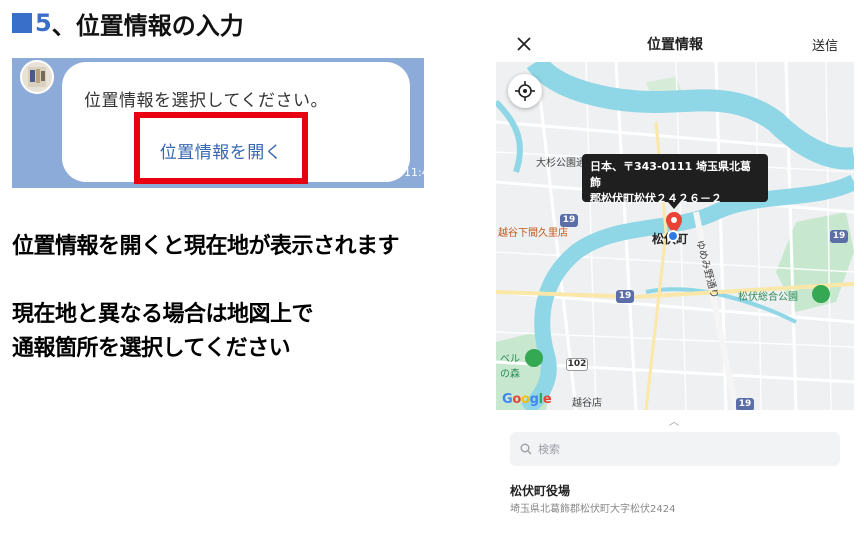 This screenshot has height=539, width=864. I want to click on open-location-label: 位置情報を開く, so click(221, 152).